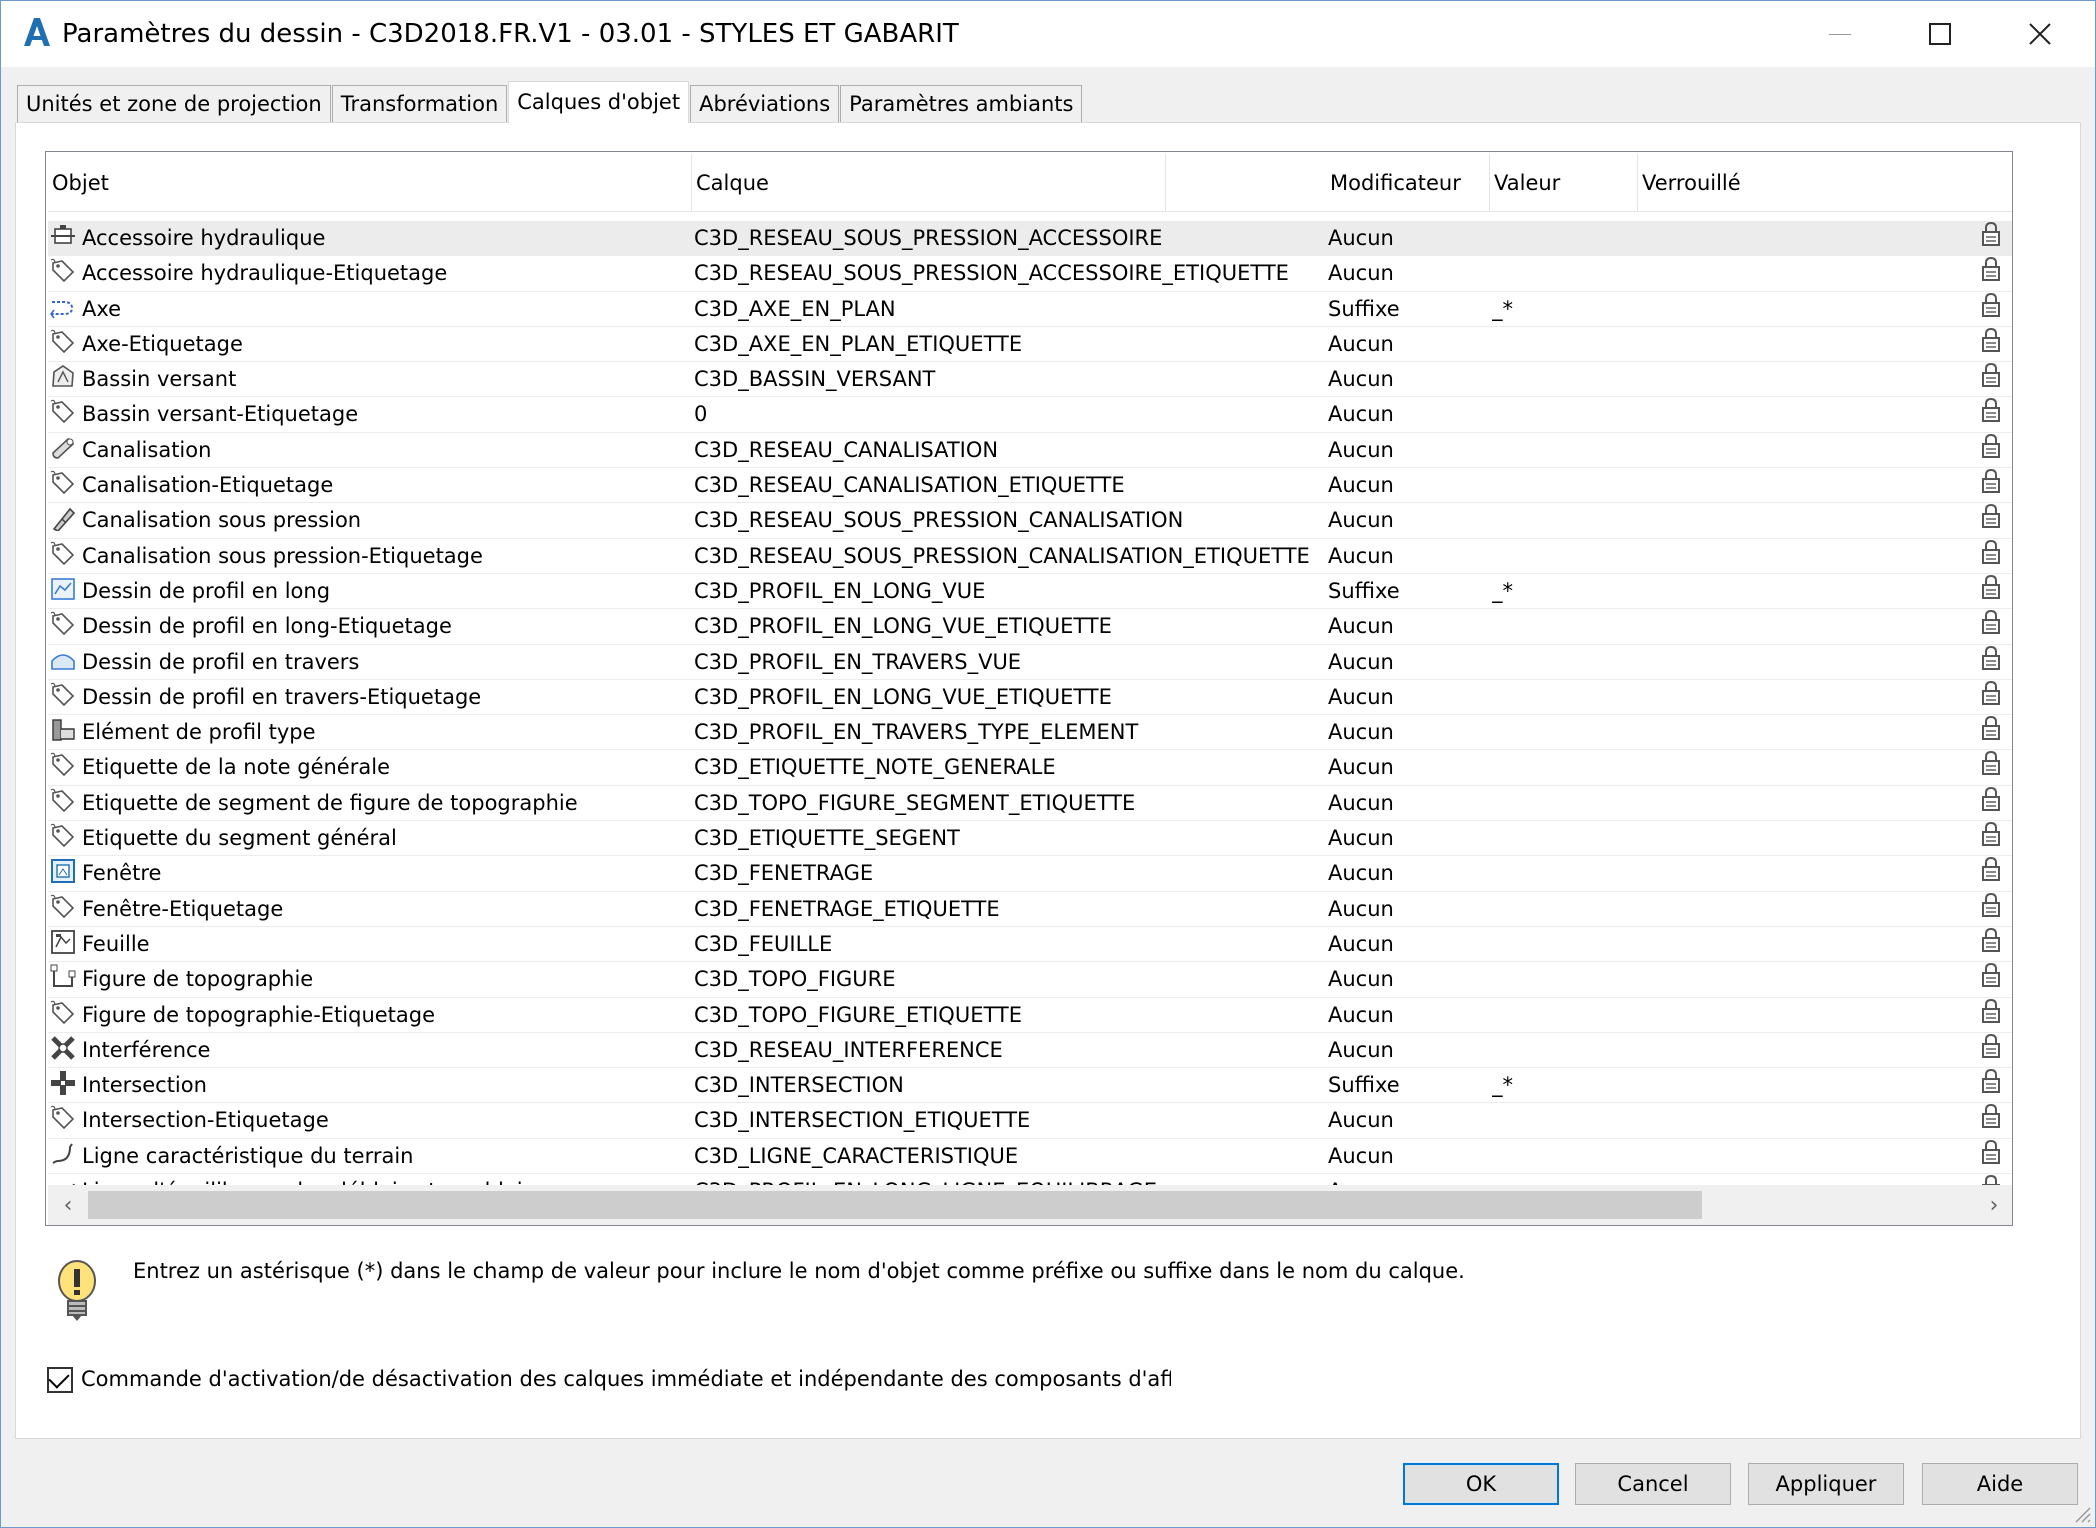 The height and width of the screenshot is (1528, 2096). Describe the element at coordinates (1481, 1484) in the screenshot. I see `ok-button: OK` at that location.